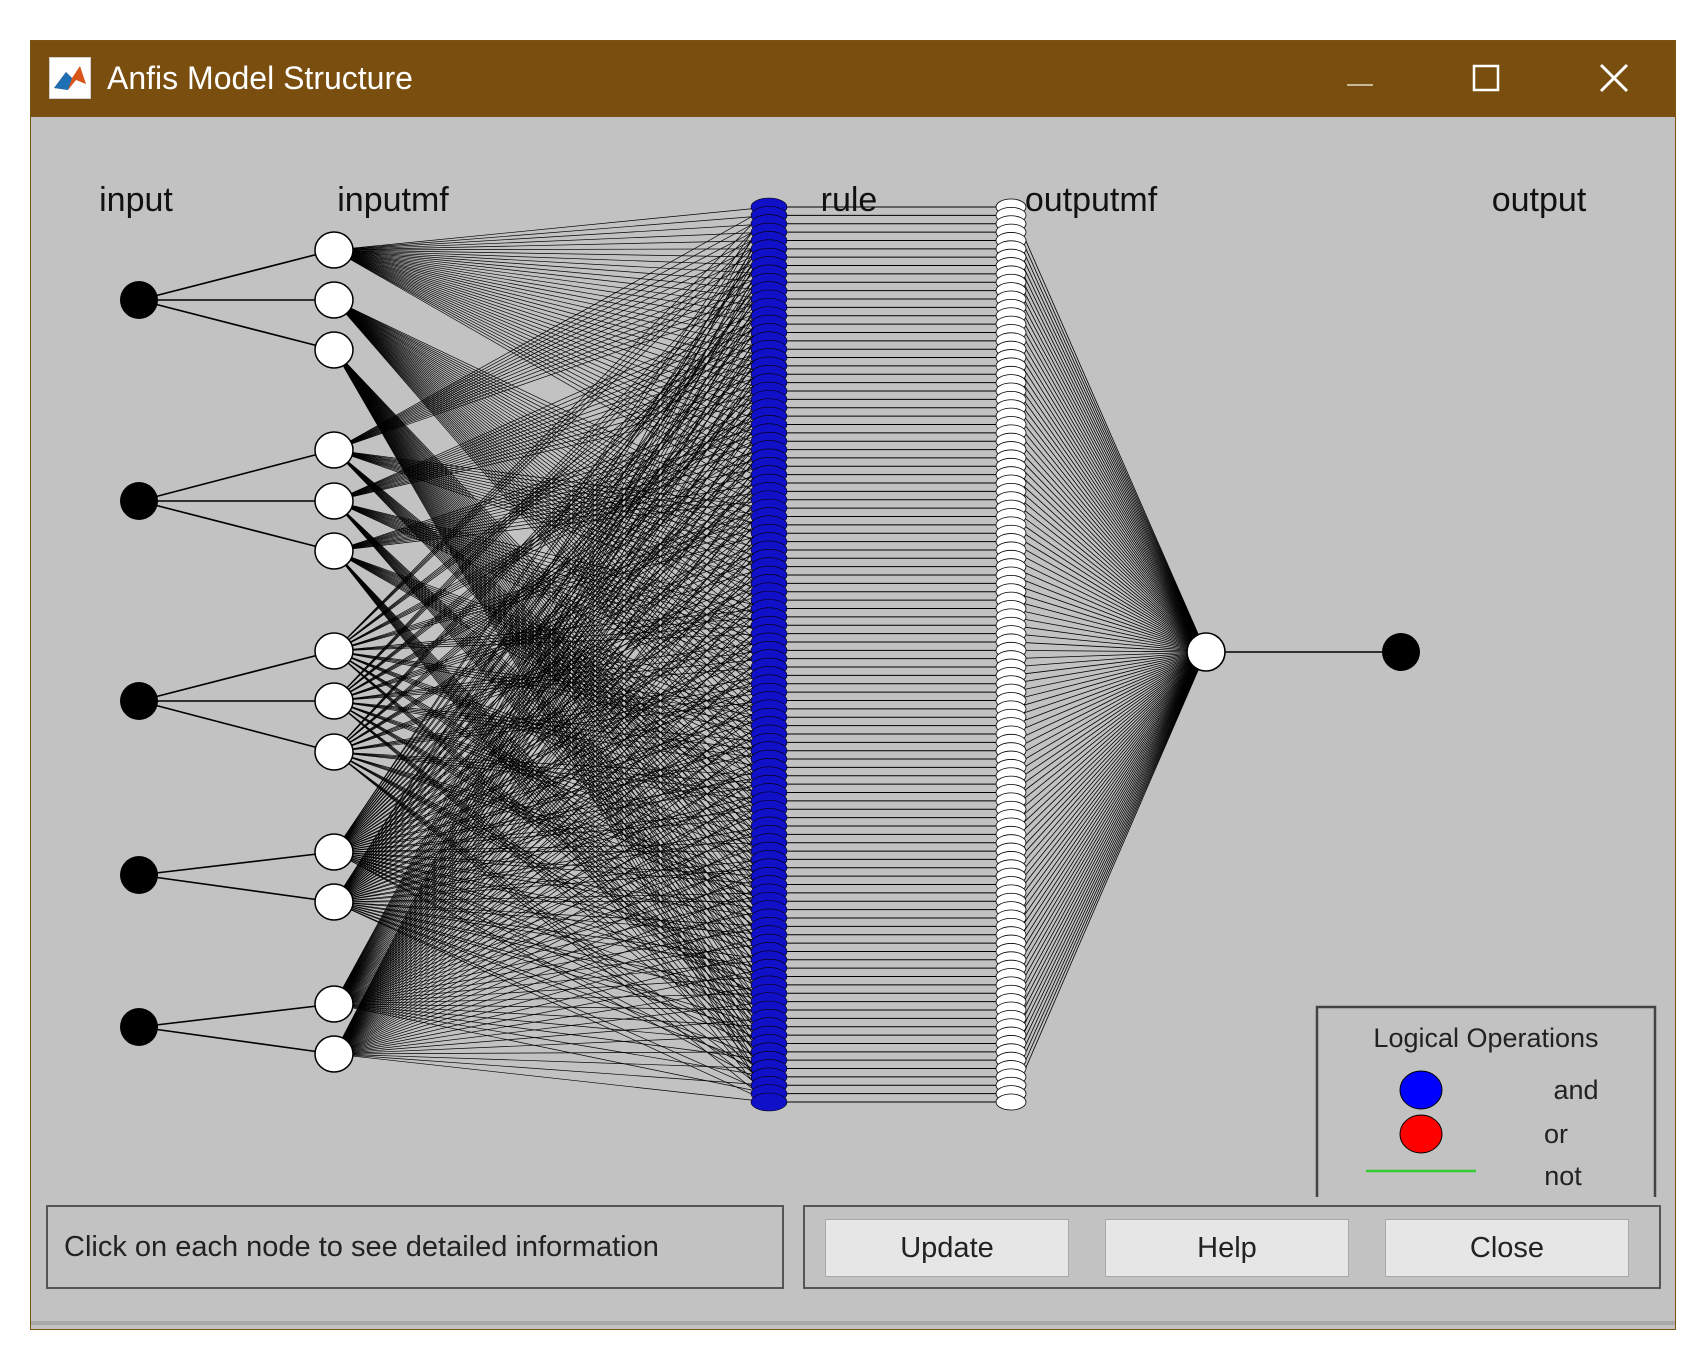  Describe the element at coordinates (849, 200) in the screenshot. I see `layer-label-rule: rule` at that location.